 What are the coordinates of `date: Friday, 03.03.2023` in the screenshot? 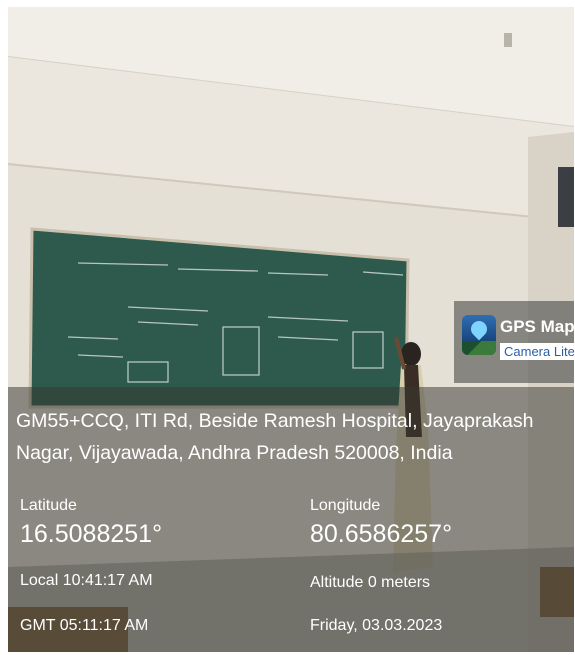 It's located at (376, 625).